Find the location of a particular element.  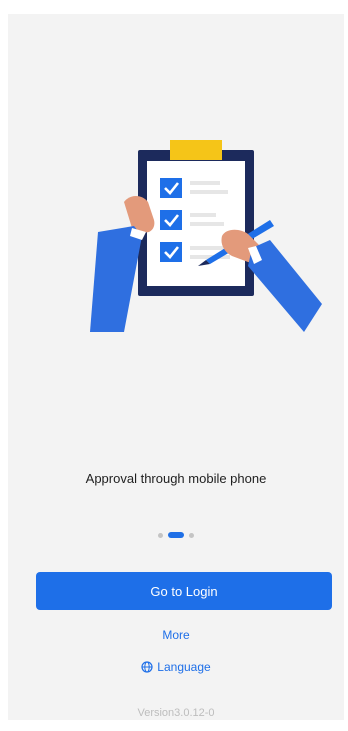

globe-icon is located at coordinates (147, 667).